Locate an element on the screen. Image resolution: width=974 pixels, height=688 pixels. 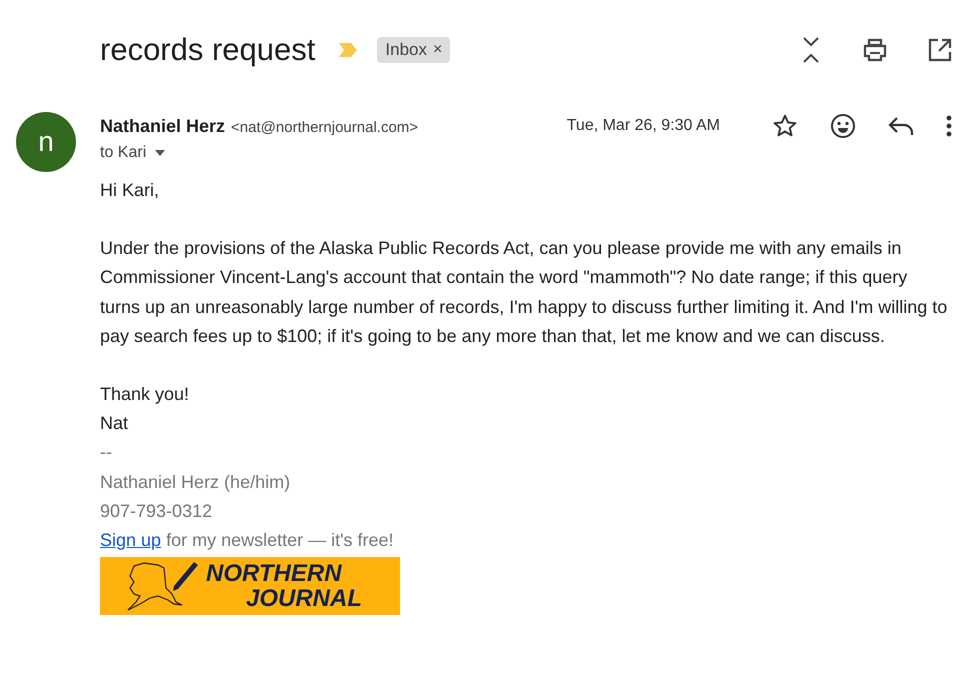
logo-text: NORTHERN is located at coordinates (274, 573).